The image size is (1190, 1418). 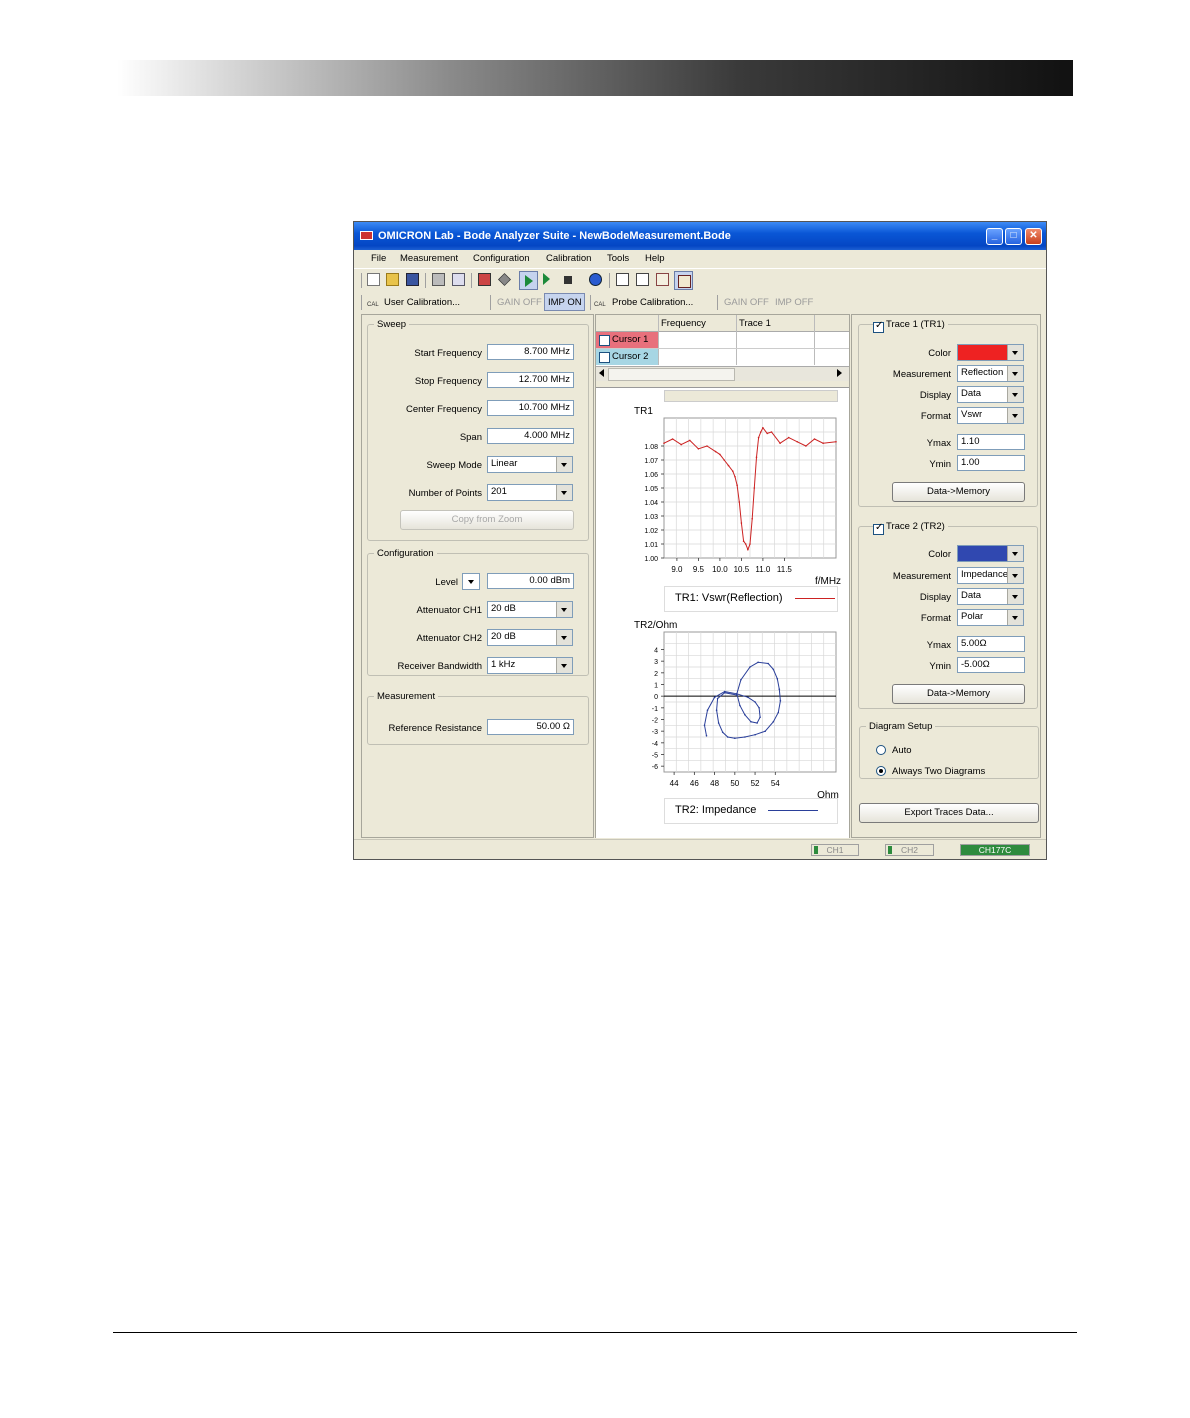 What do you see at coordinates (530, 380) in the screenshot?
I see `stop-frequency-field: 12.700 MHz` at bounding box center [530, 380].